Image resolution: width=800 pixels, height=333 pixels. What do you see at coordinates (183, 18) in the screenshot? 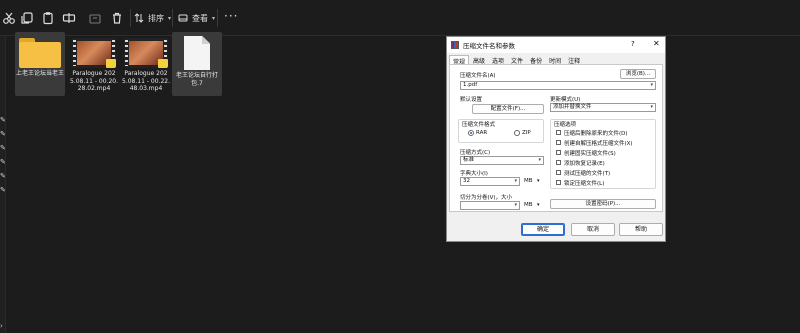
I see `view-icon` at bounding box center [183, 18].